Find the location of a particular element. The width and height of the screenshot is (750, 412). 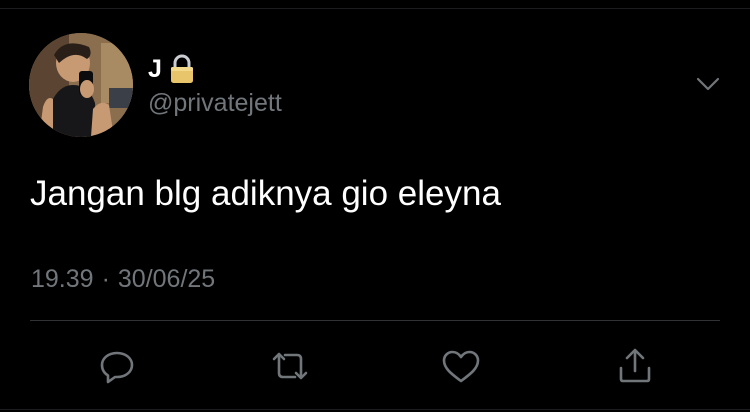

tweet-date: 30/06/25 is located at coordinates (166, 279).